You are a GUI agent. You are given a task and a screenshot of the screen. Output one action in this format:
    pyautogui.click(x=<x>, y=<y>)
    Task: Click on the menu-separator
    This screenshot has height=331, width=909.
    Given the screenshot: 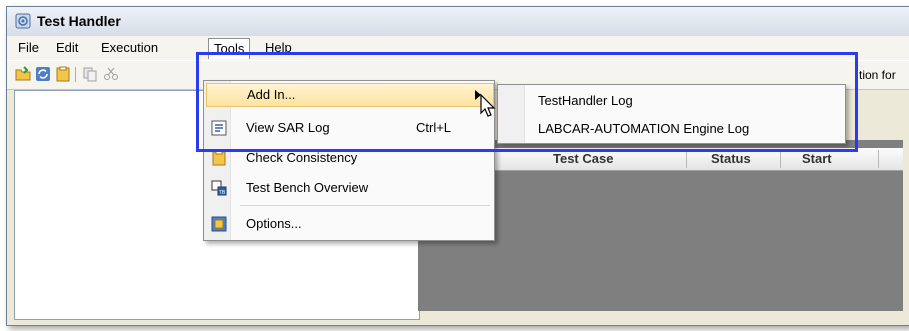 What is the action you would take?
    pyautogui.click(x=365, y=205)
    